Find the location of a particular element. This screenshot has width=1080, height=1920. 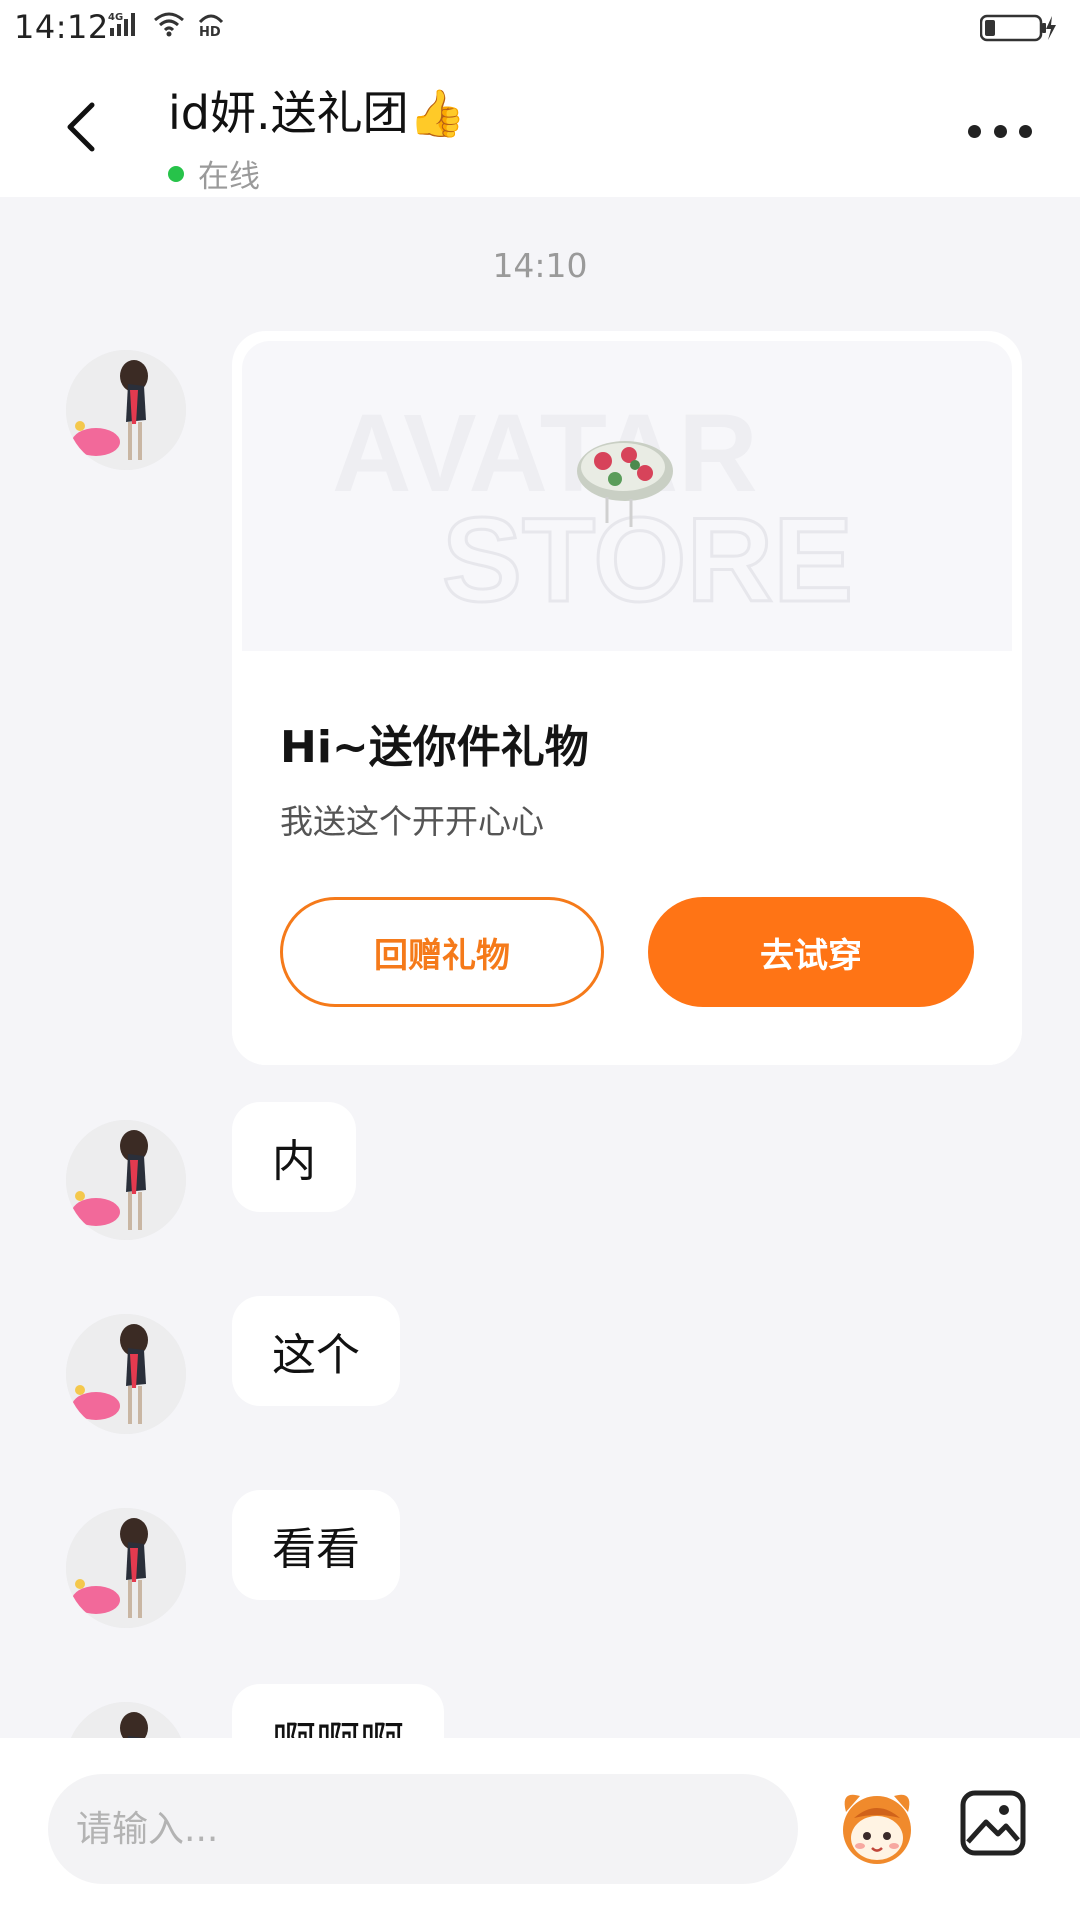

message-bubble: 这个 is located at coordinates (316, 1351).